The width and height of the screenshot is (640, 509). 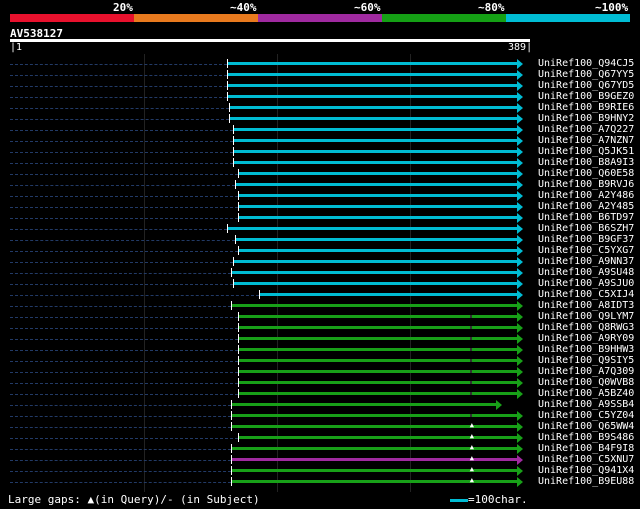 I want to click on hit-label-link: UniRef100_B6SZH7, so click(x=586, y=228).